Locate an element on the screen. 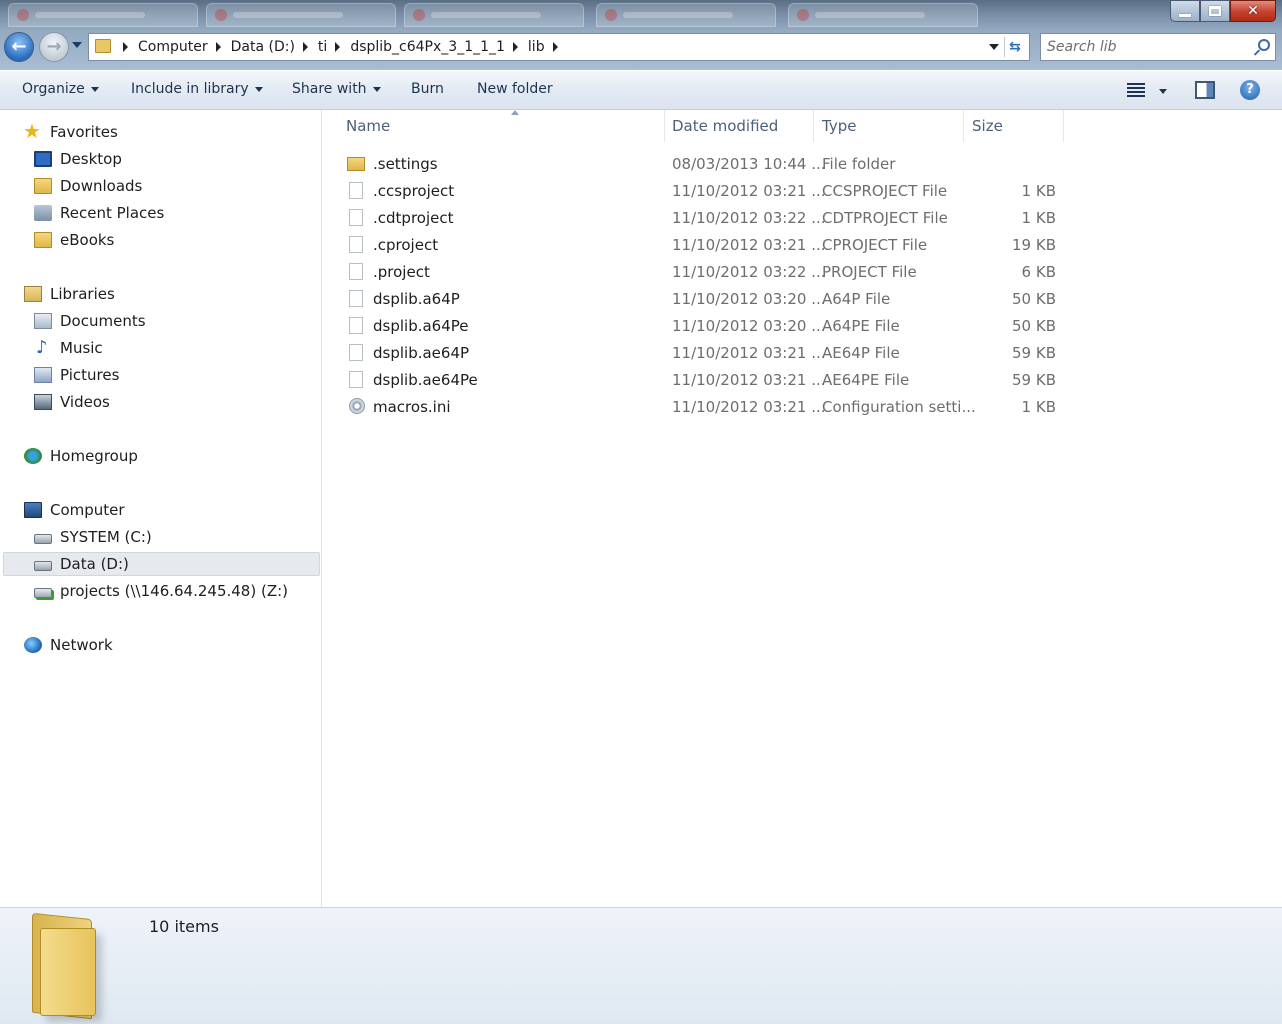 The width and height of the screenshot is (1282, 1024). share-with-label: Share with is located at coordinates (329, 89).